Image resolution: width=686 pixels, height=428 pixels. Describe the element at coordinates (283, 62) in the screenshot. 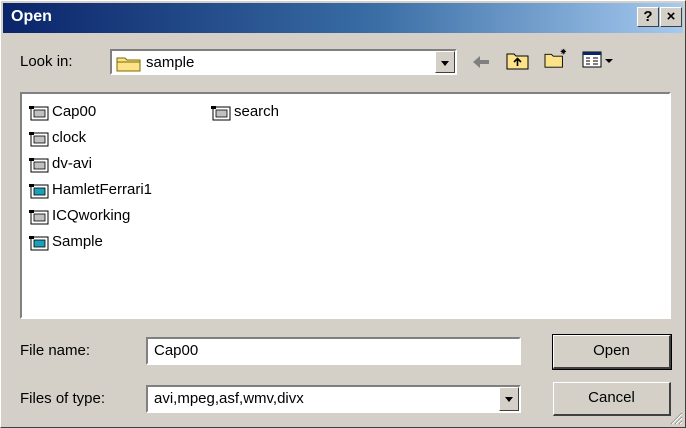

I see `look-in-combo: sample` at that location.